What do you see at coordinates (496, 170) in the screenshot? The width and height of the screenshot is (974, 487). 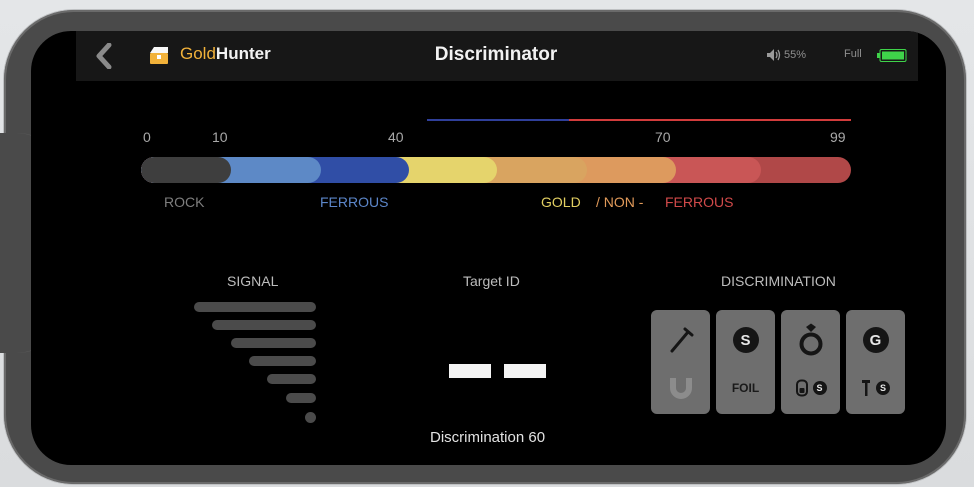 I see `discrimination-scale-bar` at bounding box center [496, 170].